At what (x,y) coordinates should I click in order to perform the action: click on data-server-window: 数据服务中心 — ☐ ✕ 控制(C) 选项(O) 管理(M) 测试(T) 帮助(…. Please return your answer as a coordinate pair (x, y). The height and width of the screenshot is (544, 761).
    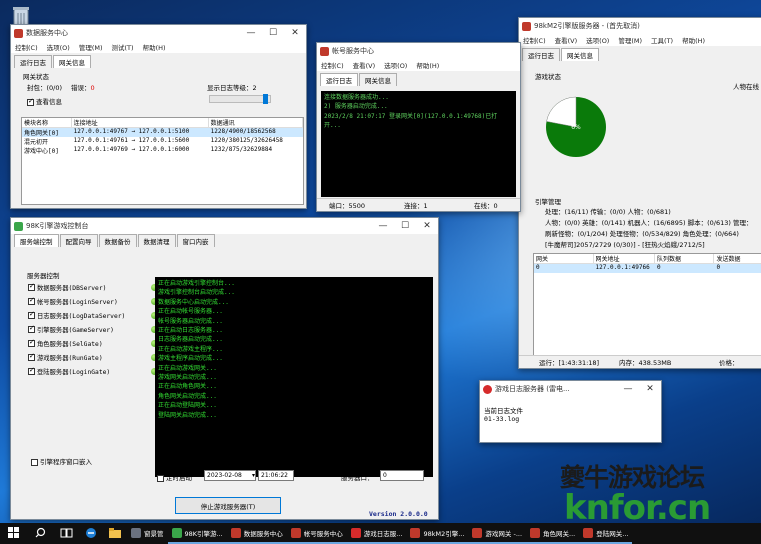
    Looking at the image, I should click on (158, 116).